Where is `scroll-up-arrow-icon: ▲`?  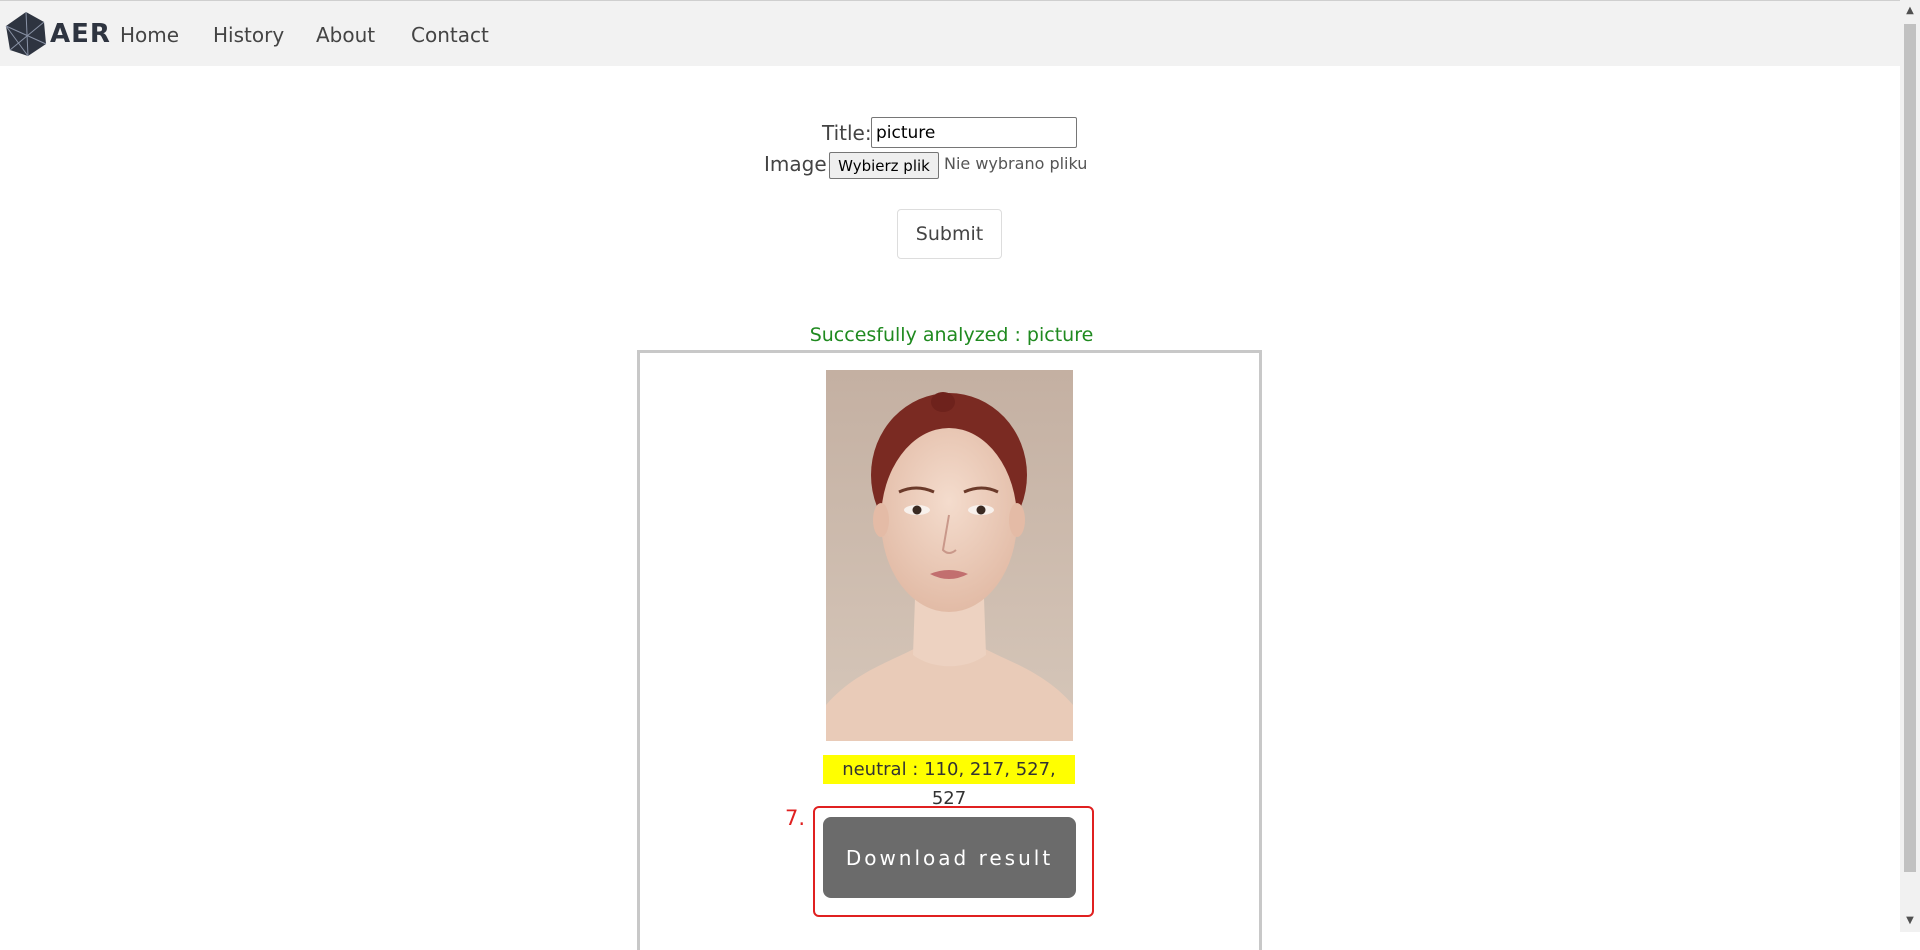 scroll-up-arrow-icon: ▲ is located at coordinates (1910, 11).